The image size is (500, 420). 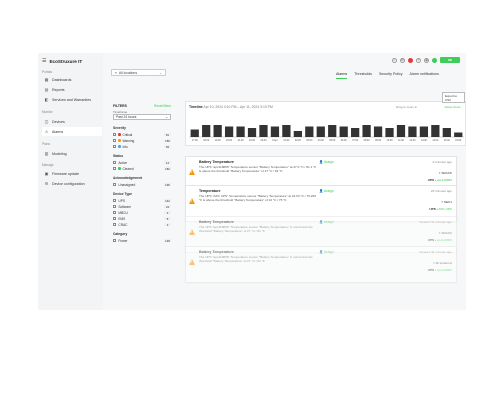 I want to click on location-select: ⌖ All locations ⌄, so click(x=138, y=72).